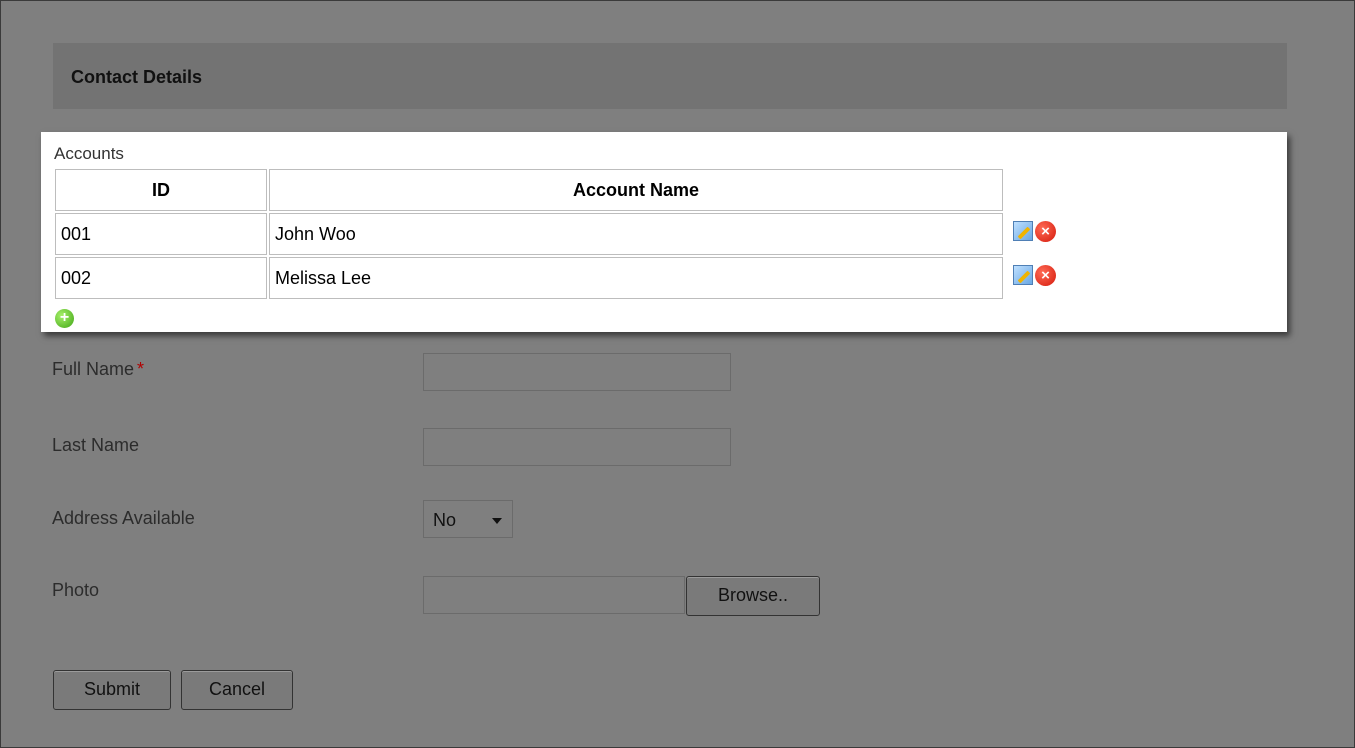 Image resolution: width=1355 pixels, height=748 pixels. I want to click on cell-id: 001, so click(161, 234).